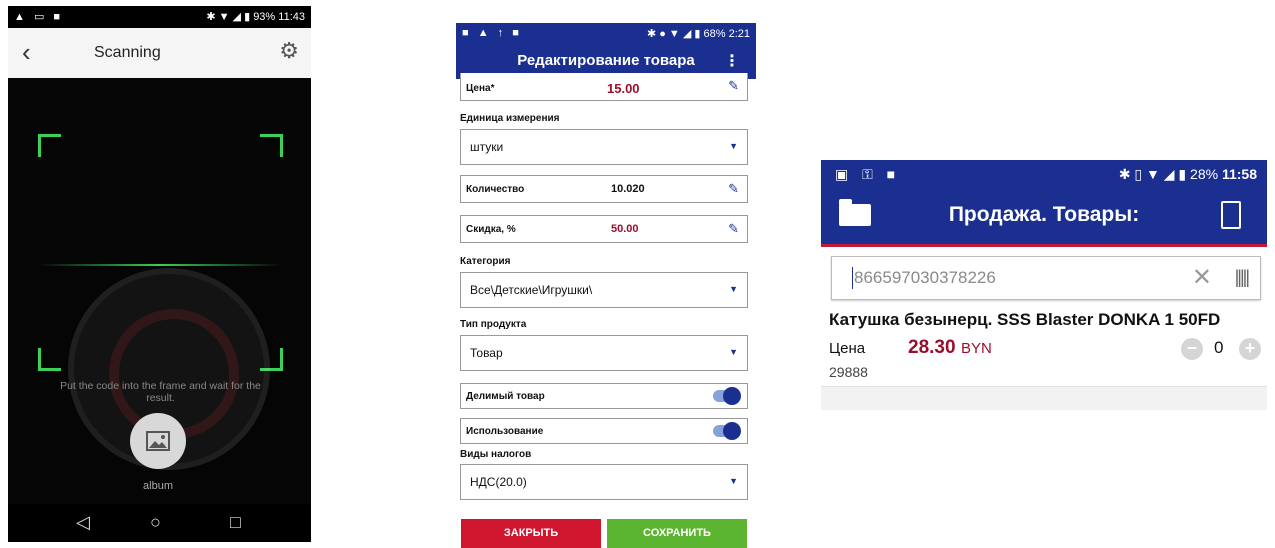 This screenshot has width=1275, height=548. Describe the element at coordinates (847, 348) in the screenshot. I see `price-label: Цена` at that location.